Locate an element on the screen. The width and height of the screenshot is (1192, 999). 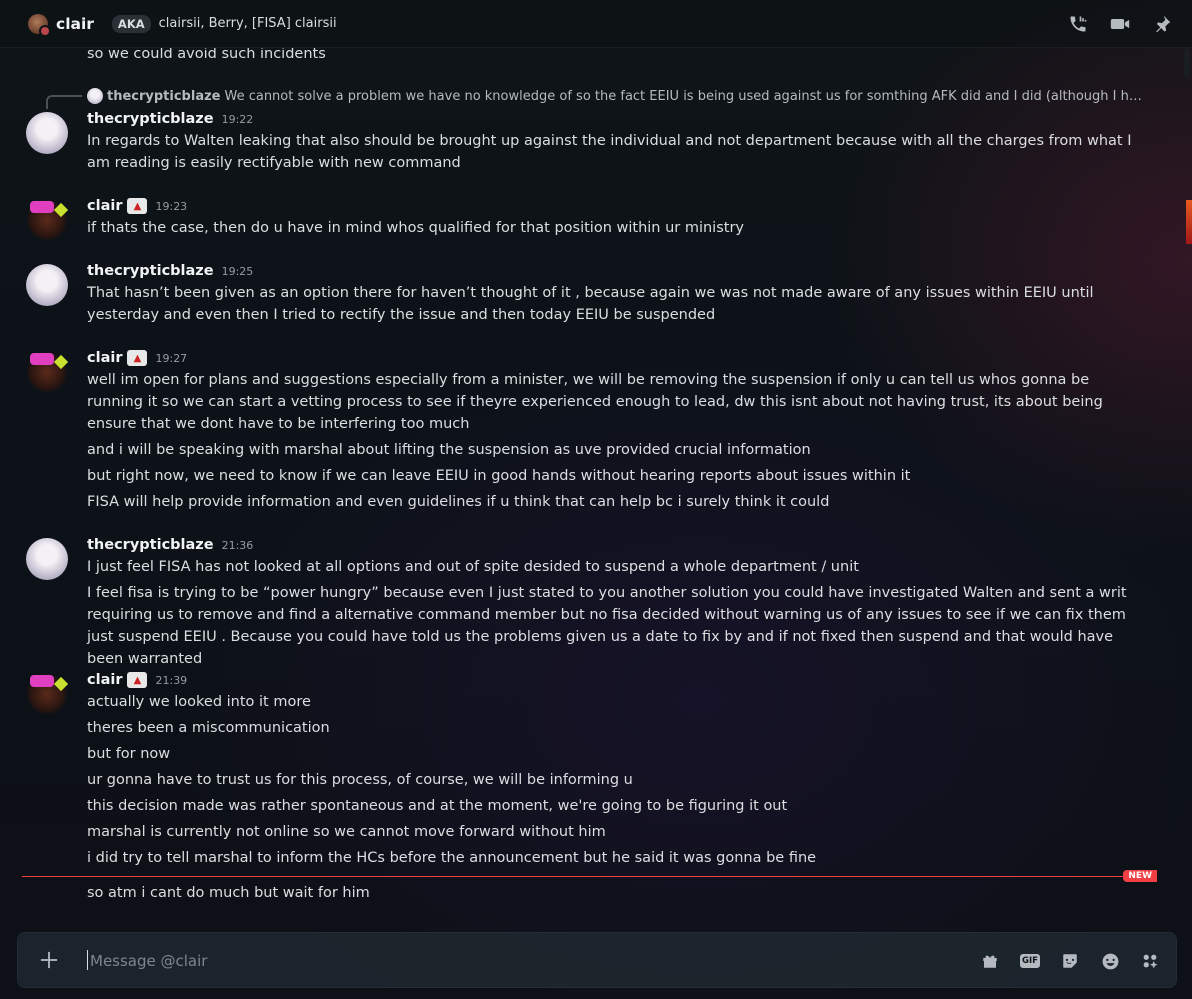
add-attachment-icon is located at coordinates (49, 960).